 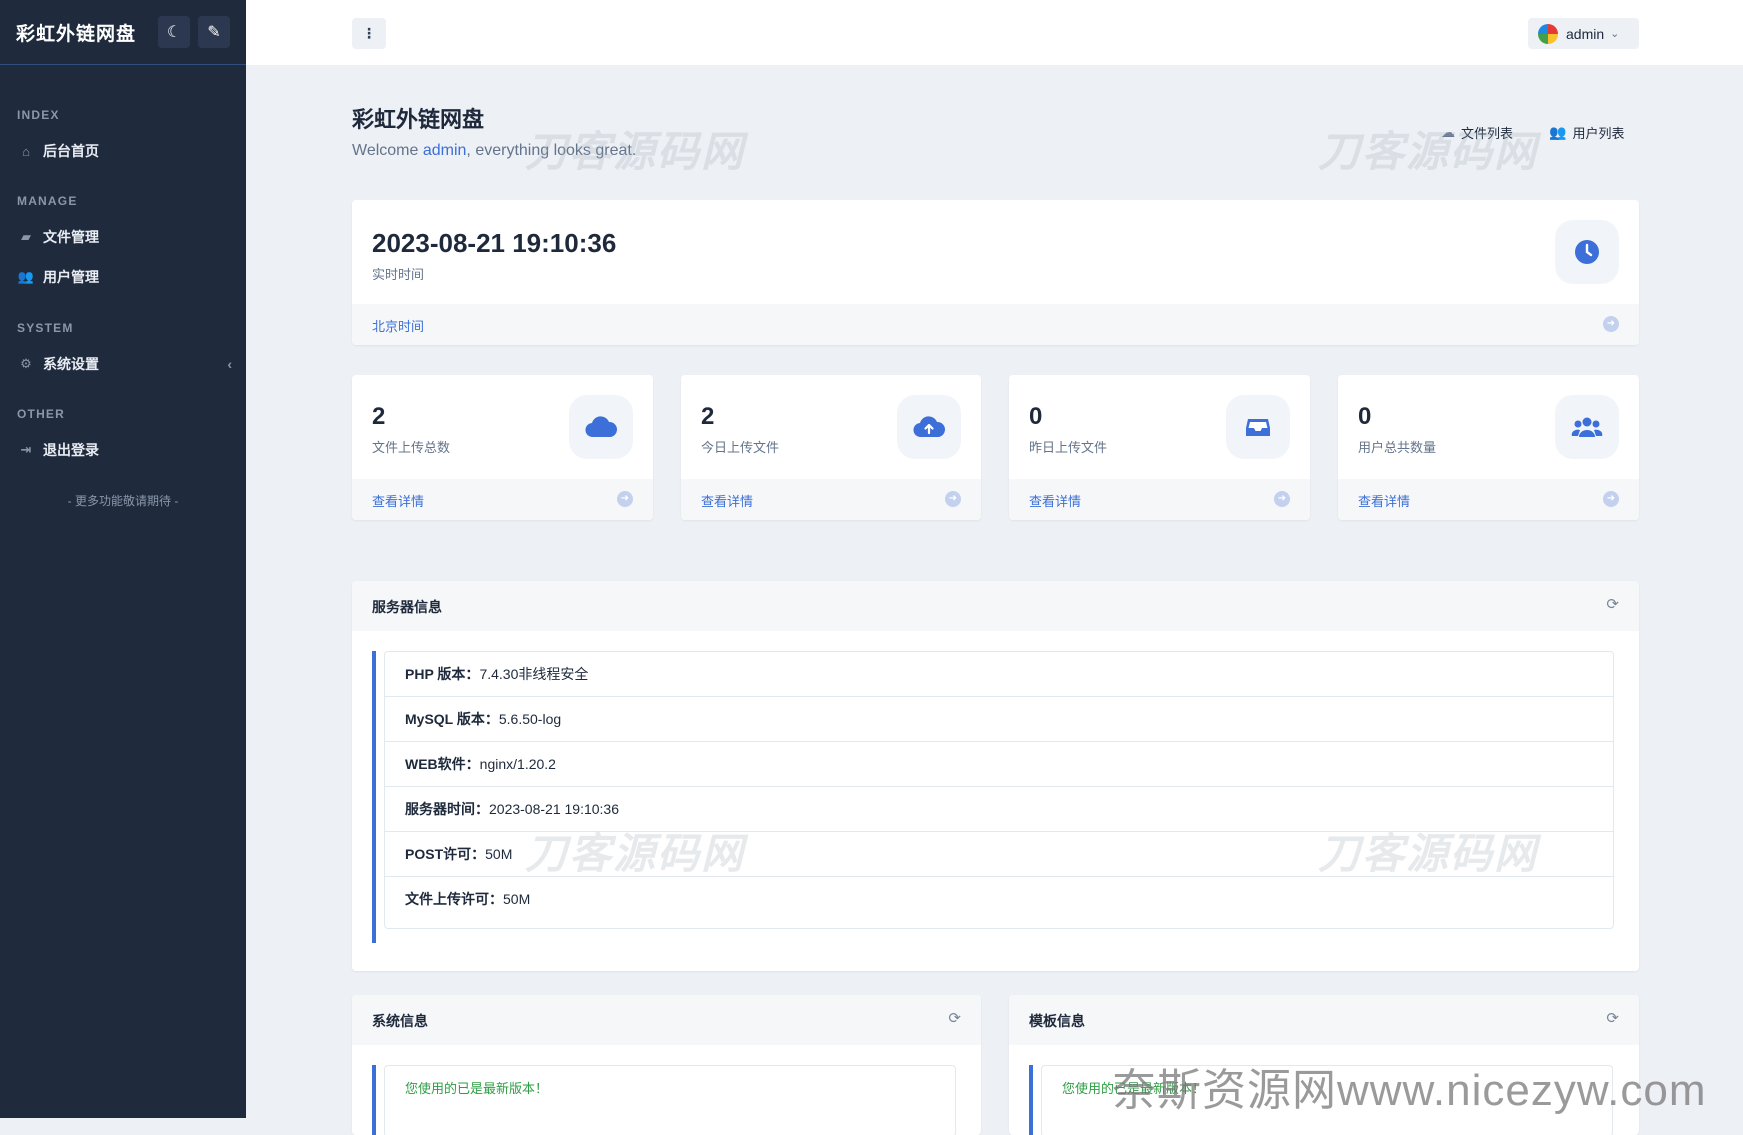 What do you see at coordinates (670, 1088) in the screenshot?
I see `list-item: 您使用的已是最新版本！` at bounding box center [670, 1088].